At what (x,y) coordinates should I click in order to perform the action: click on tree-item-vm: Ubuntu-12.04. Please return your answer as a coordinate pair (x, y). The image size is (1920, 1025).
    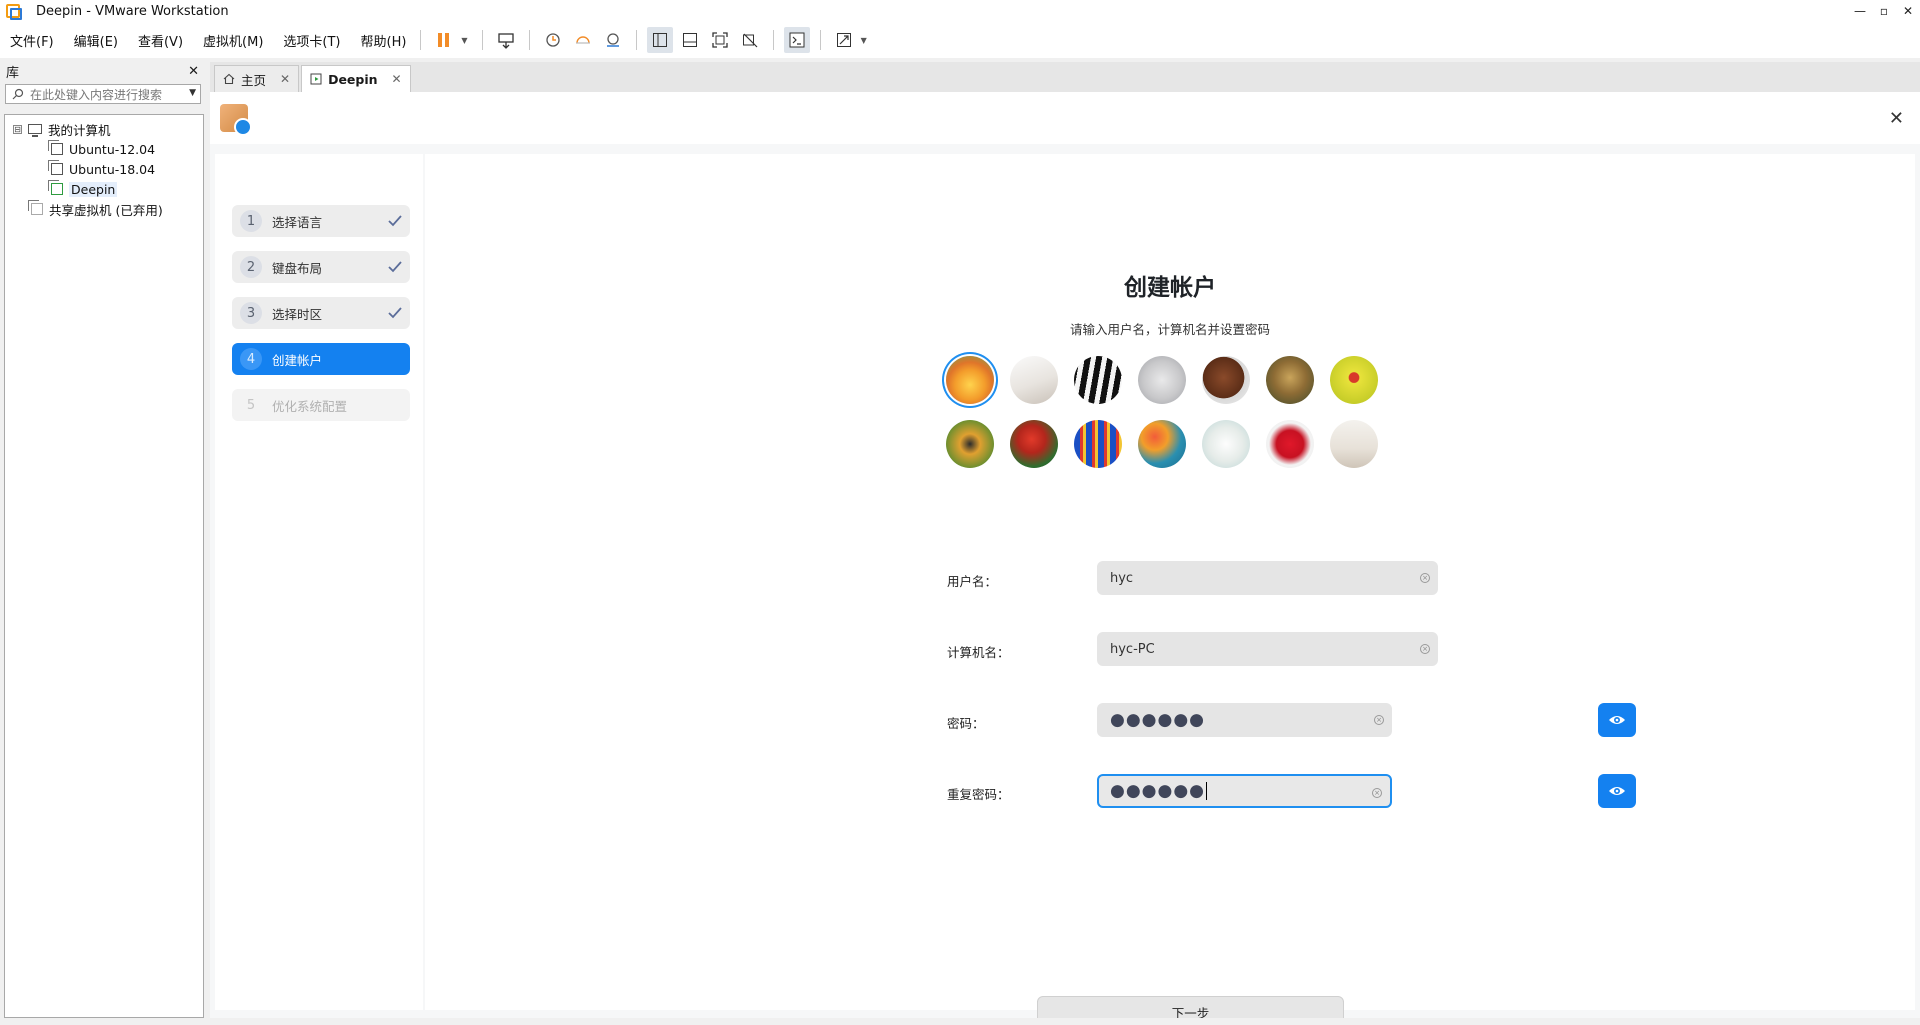
    Looking at the image, I should click on (104, 149).